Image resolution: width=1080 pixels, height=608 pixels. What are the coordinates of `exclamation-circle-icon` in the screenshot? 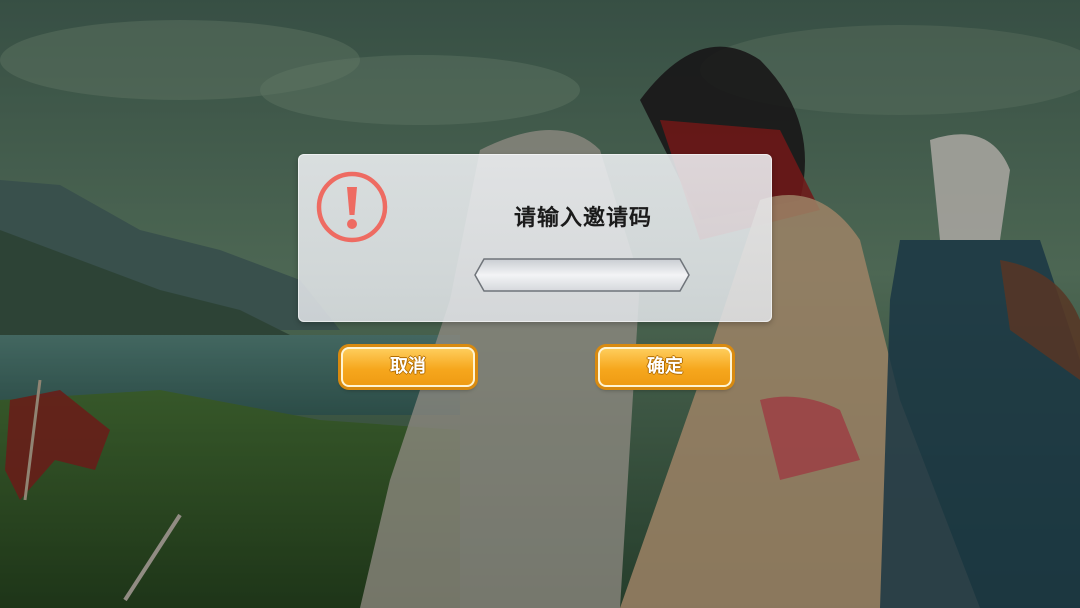 It's located at (352, 207).